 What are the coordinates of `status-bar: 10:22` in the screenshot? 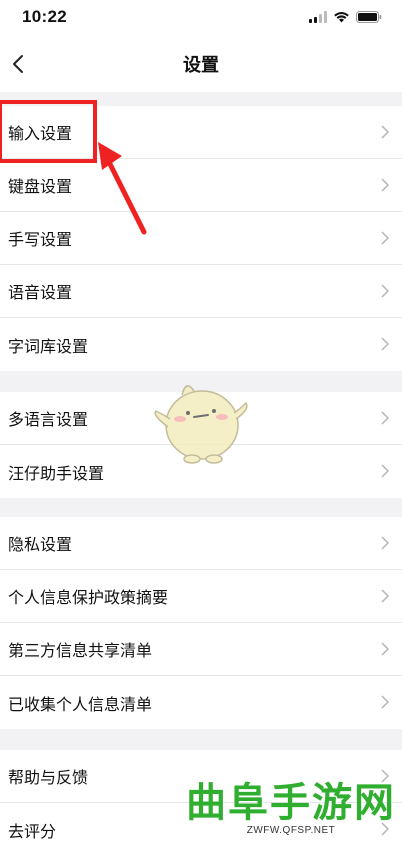 It's located at (201, 18).